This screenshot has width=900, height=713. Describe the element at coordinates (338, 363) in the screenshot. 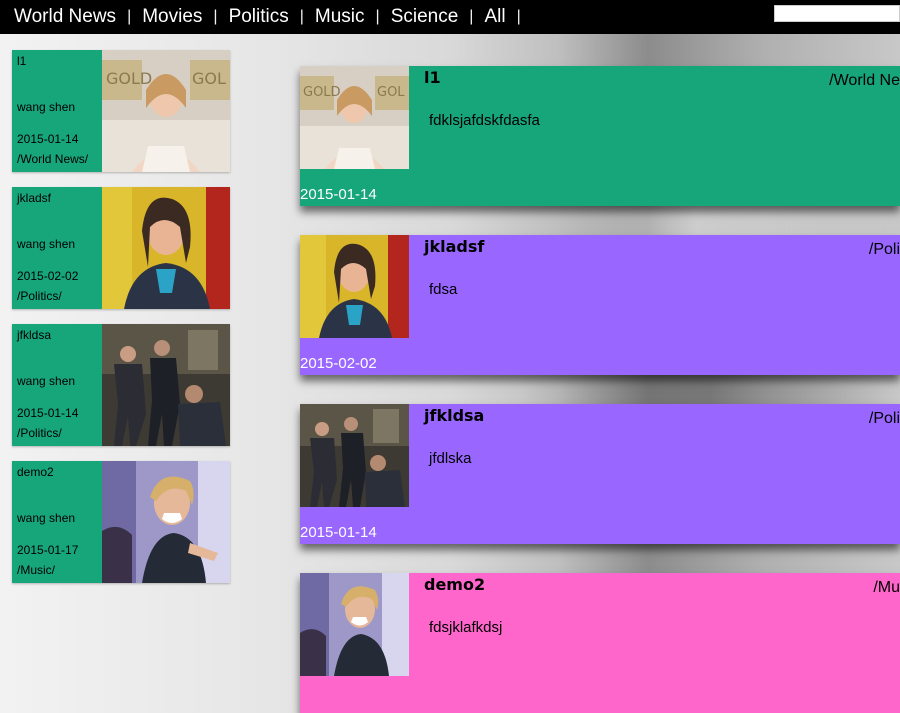

I see `feed-post-date: 2015-02-02` at that location.